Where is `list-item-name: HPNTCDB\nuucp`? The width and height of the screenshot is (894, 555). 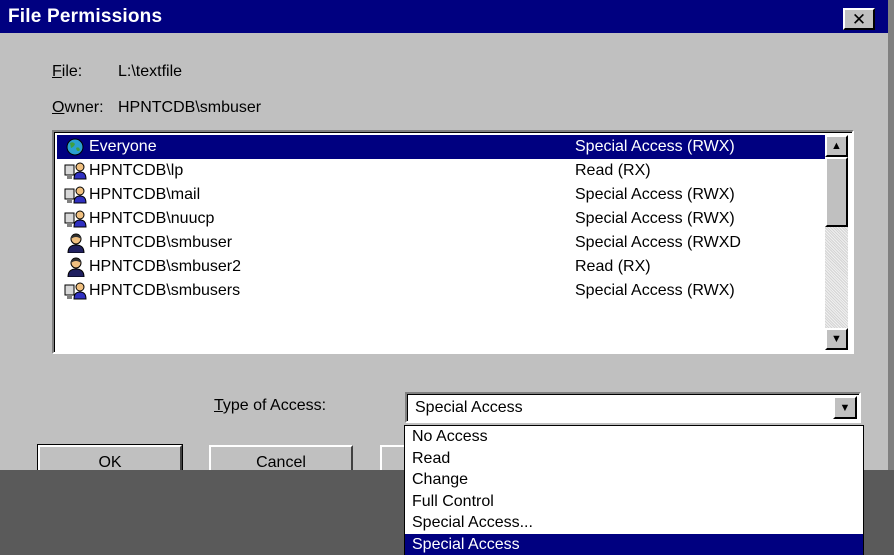 list-item-name: HPNTCDB\nuucp is located at coordinates (152, 218).